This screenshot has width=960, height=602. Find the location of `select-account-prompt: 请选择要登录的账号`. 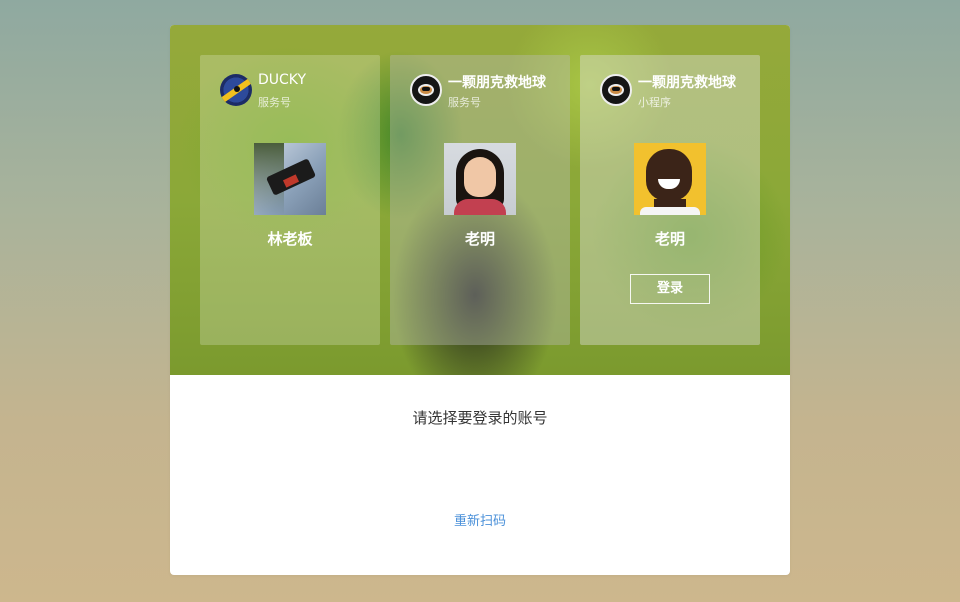

select-account-prompt: 请选择要登录的账号 is located at coordinates (480, 418).